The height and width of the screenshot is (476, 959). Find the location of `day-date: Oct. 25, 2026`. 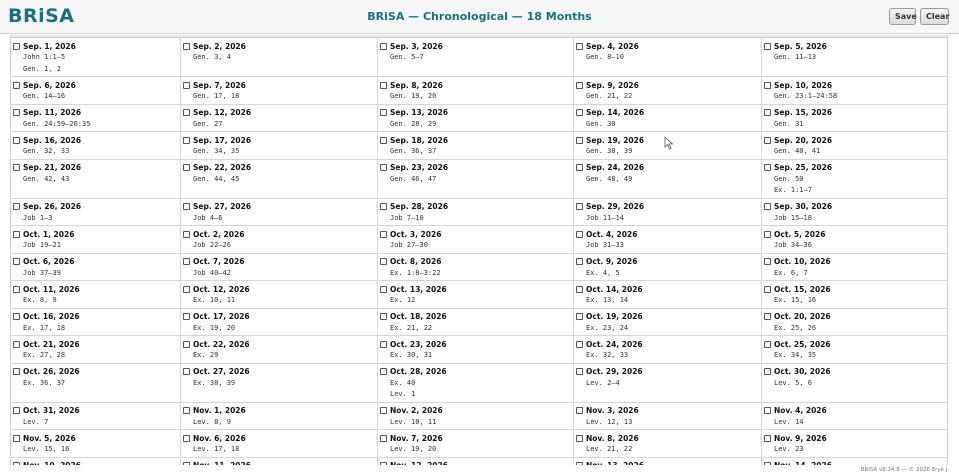

day-date: Oct. 25, 2026 is located at coordinates (802, 344).